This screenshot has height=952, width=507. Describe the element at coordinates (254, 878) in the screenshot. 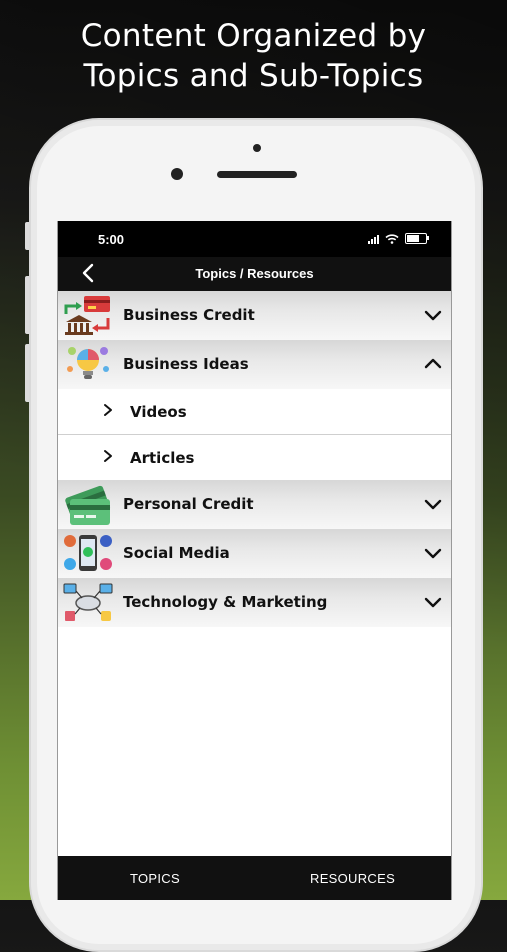

I see `tab-bar: TOPICS RESOURCES` at that location.